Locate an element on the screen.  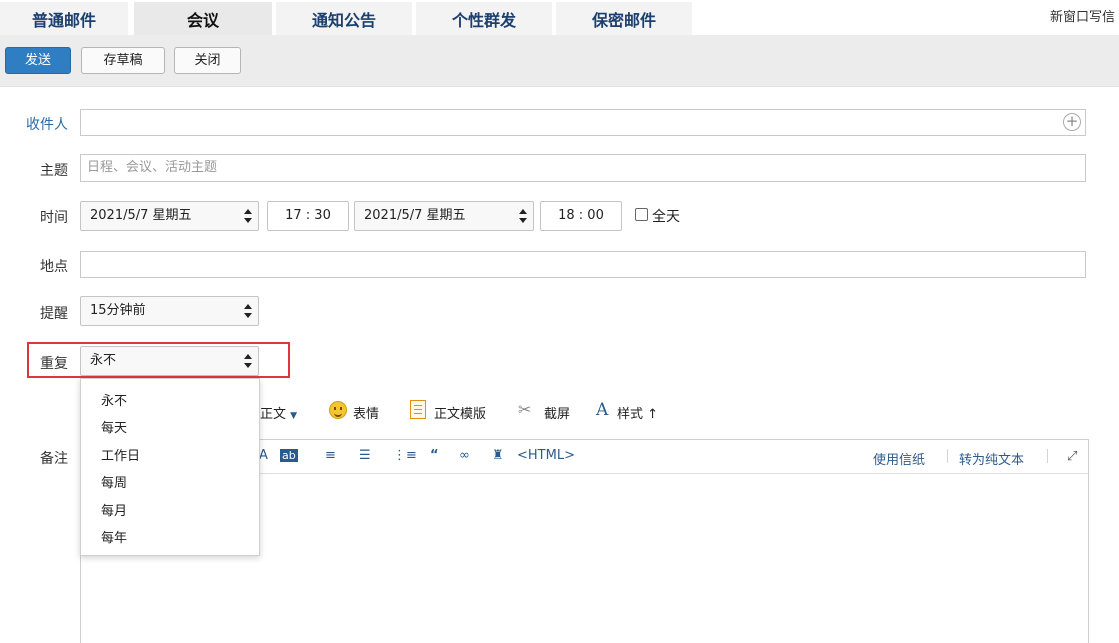
start-date-value: 2021/5/7 星期五 is located at coordinates (141, 215).